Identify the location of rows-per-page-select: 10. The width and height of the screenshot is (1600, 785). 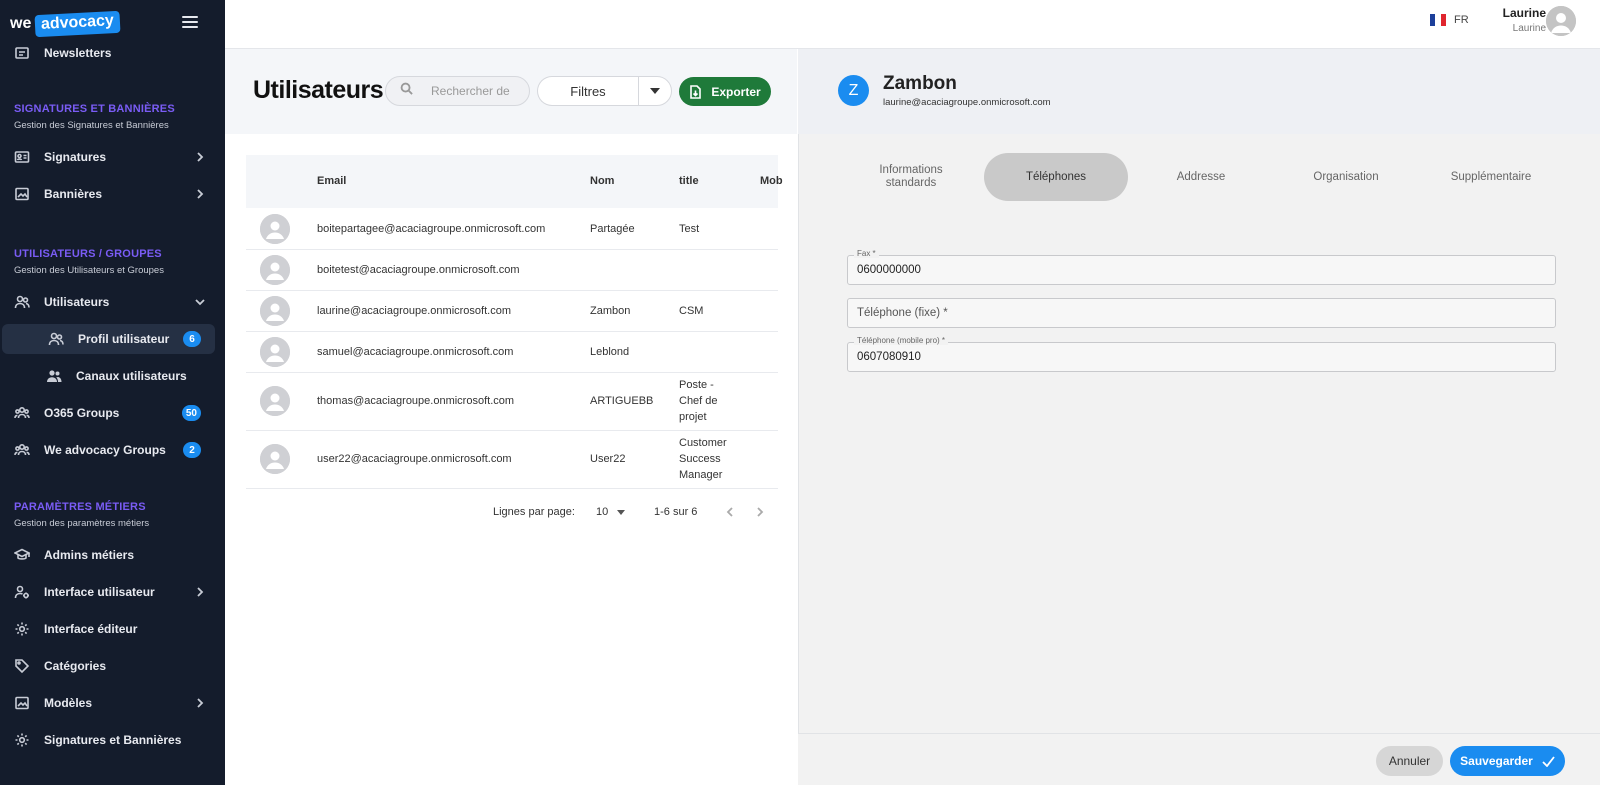
(611, 512).